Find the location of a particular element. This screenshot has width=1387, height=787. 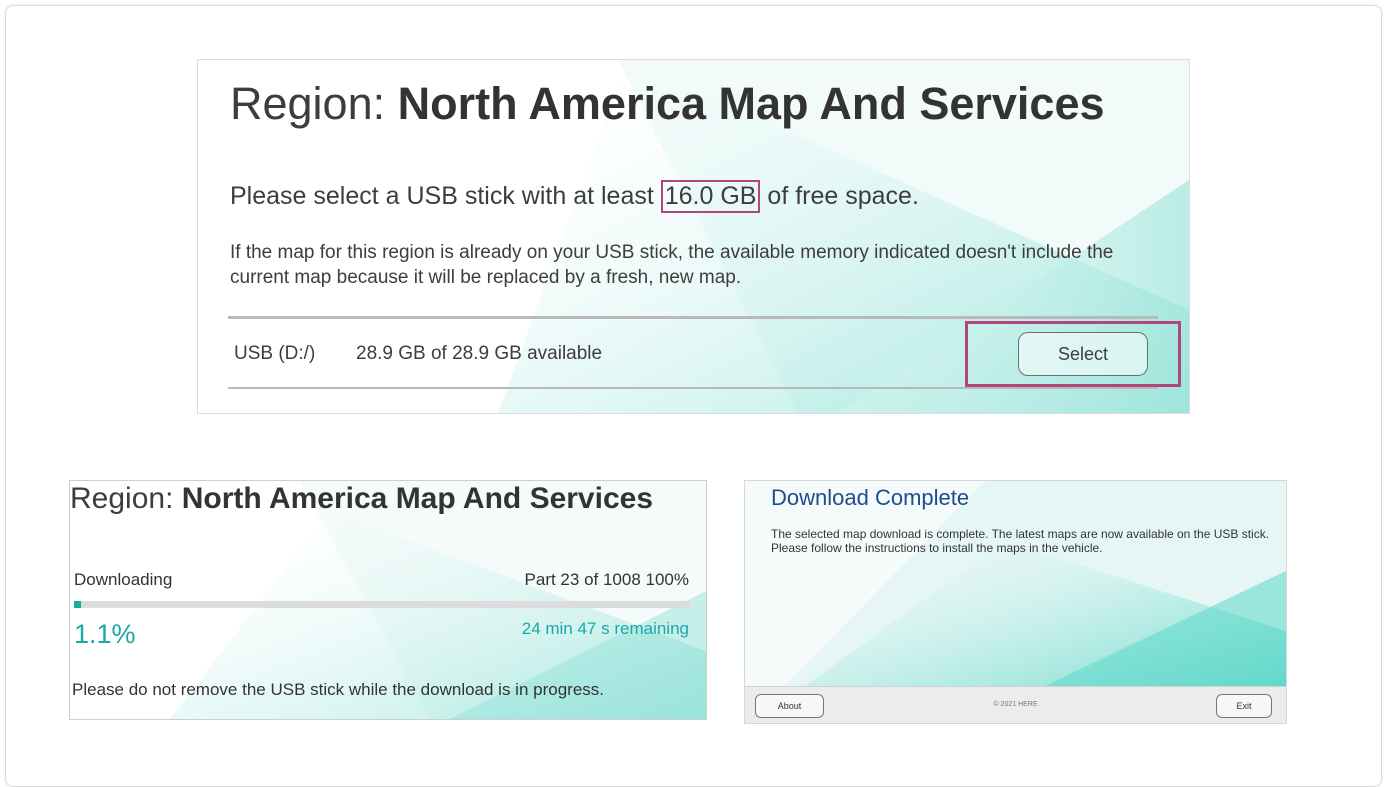

download-status: Downloading is located at coordinates (123, 579).